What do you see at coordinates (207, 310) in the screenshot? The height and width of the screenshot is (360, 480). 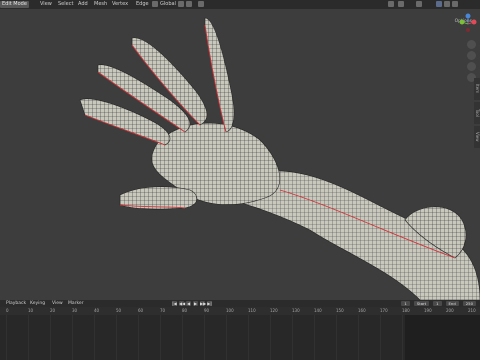 I see `ruler-tick-label: 90` at bounding box center [207, 310].